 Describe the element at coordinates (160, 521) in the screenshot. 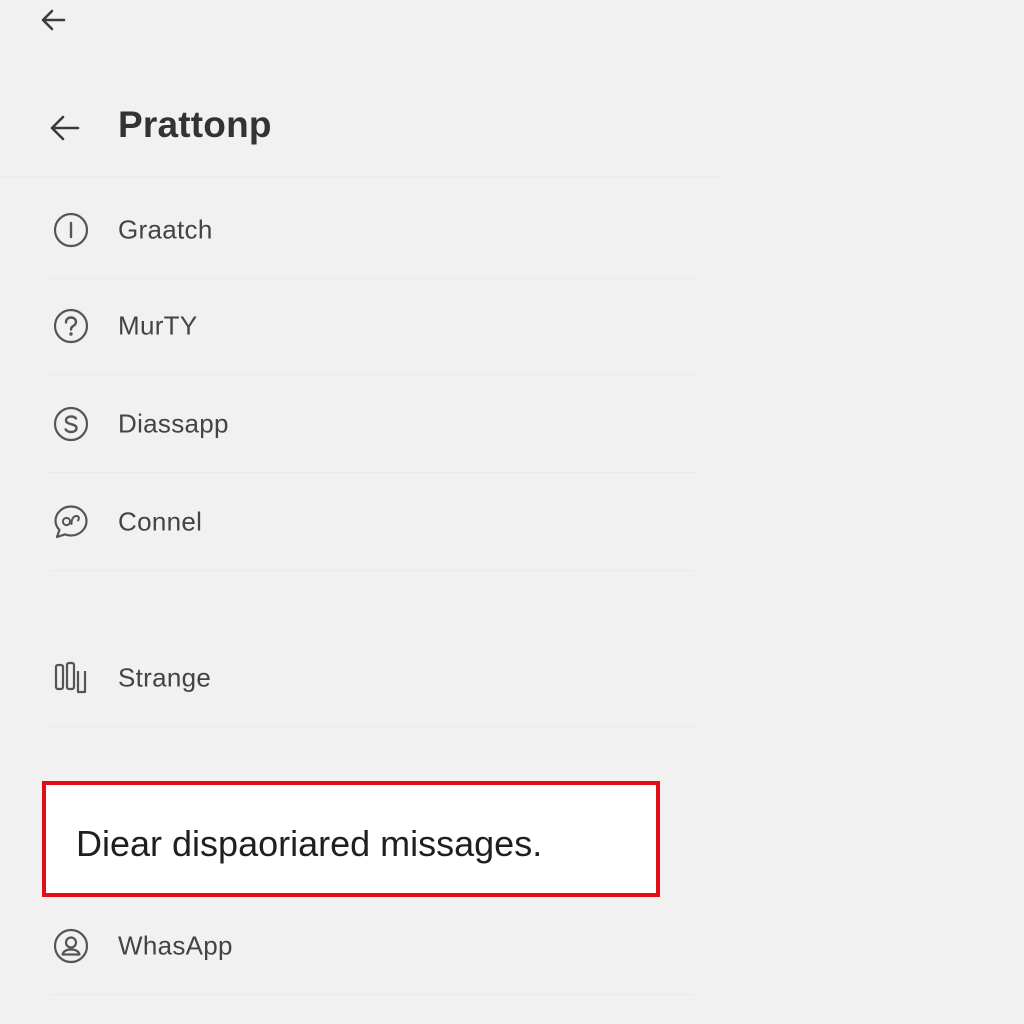

I see `menu-item-label: Connel` at that location.